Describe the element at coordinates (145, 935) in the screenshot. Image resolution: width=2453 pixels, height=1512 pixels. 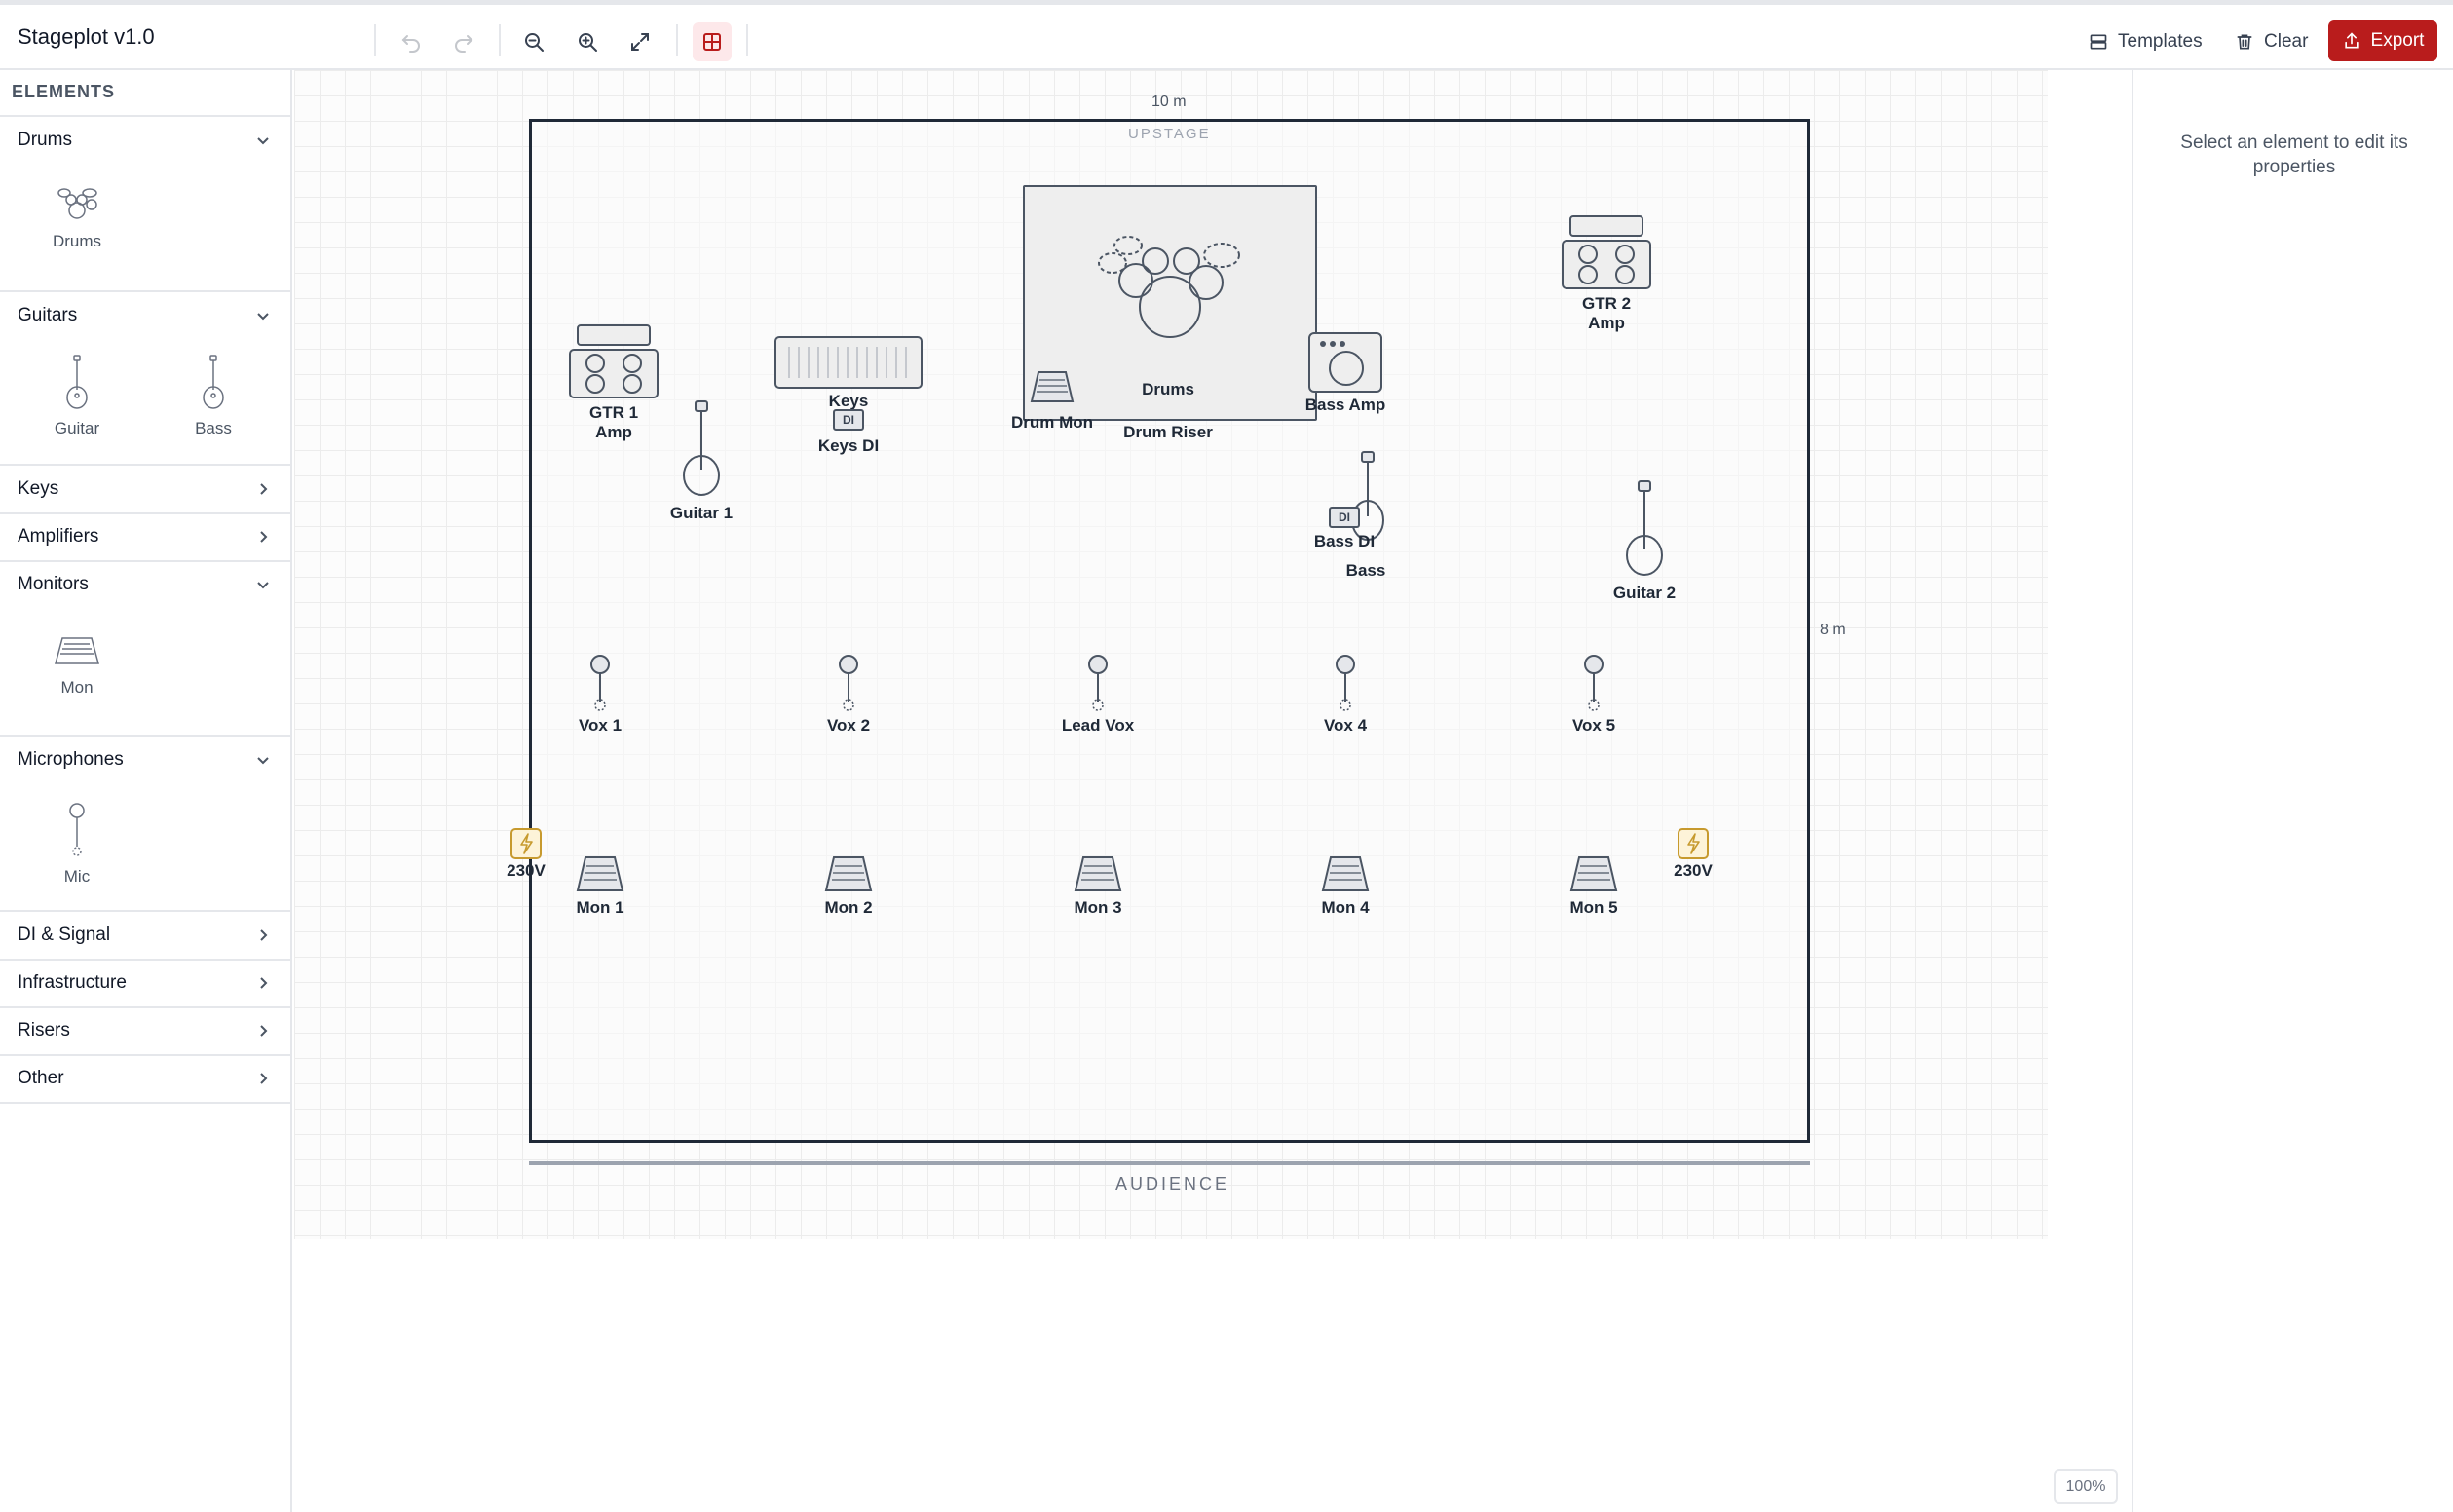
I see `category-di-signal: DI & Signal` at that location.